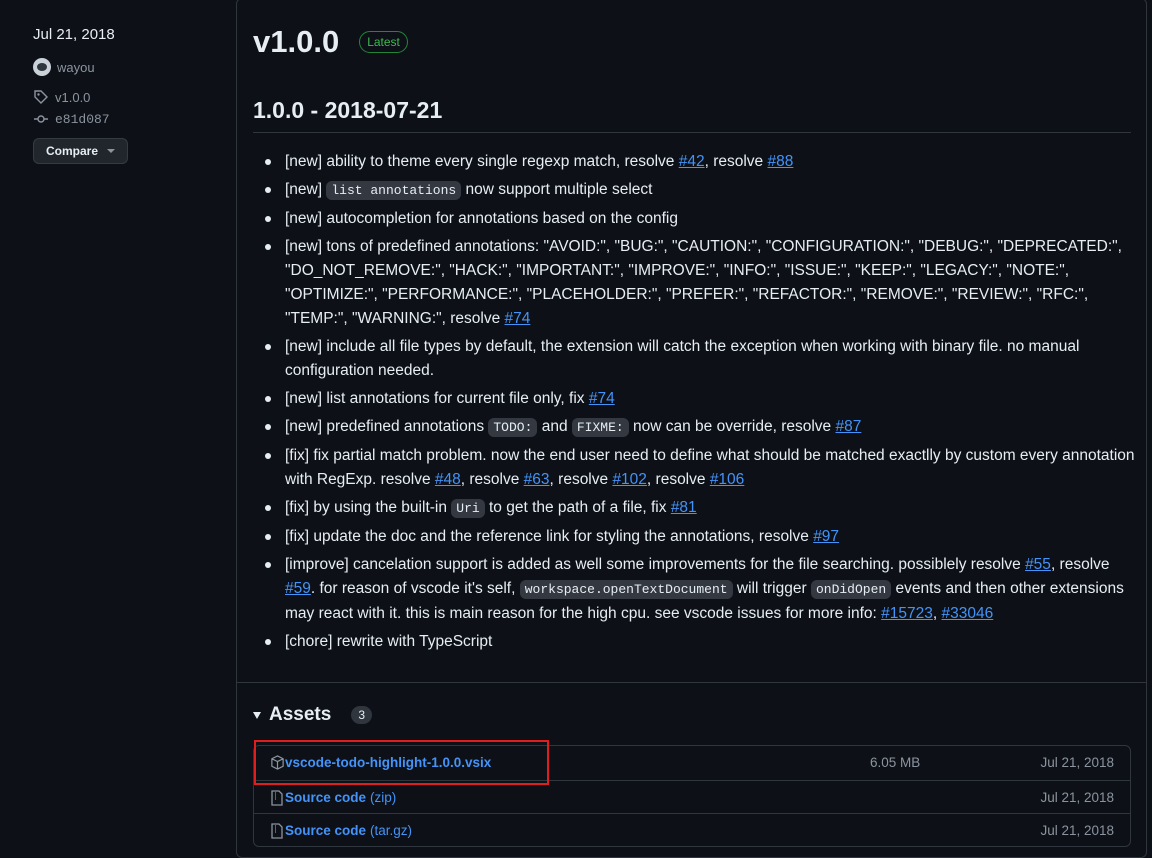 This screenshot has height=858, width=1152. Describe the element at coordinates (692, 161) in the screenshot. I see `issue-link: #42` at that location.